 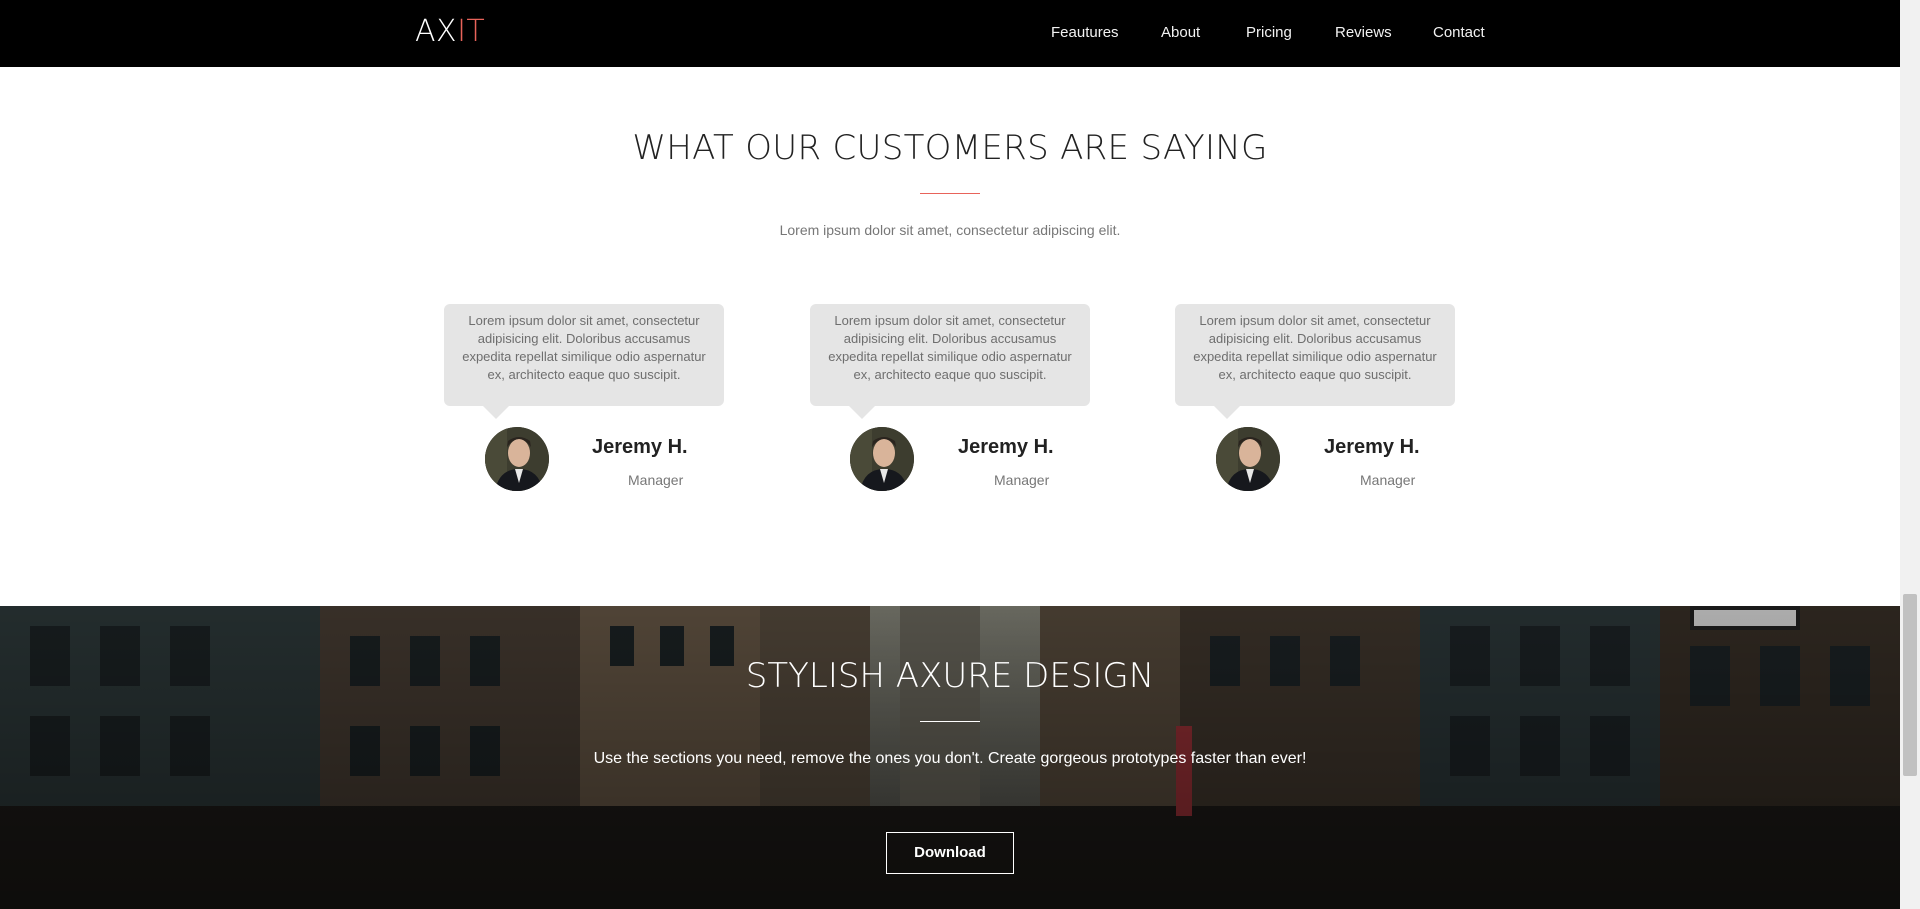 I want to click on logo-main-text: AX, so click(x=436, y=31).